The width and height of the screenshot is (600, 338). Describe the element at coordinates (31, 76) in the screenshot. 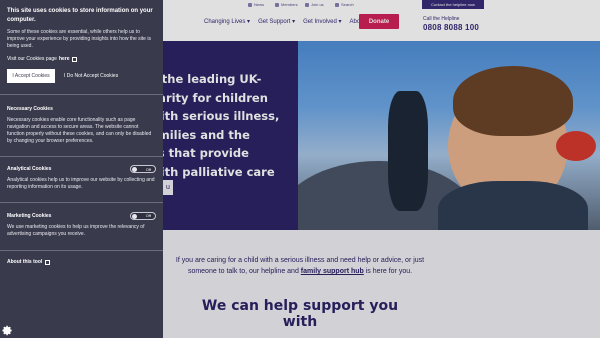

I see `accept-cookies-button: I Accept Cookies` at that location.